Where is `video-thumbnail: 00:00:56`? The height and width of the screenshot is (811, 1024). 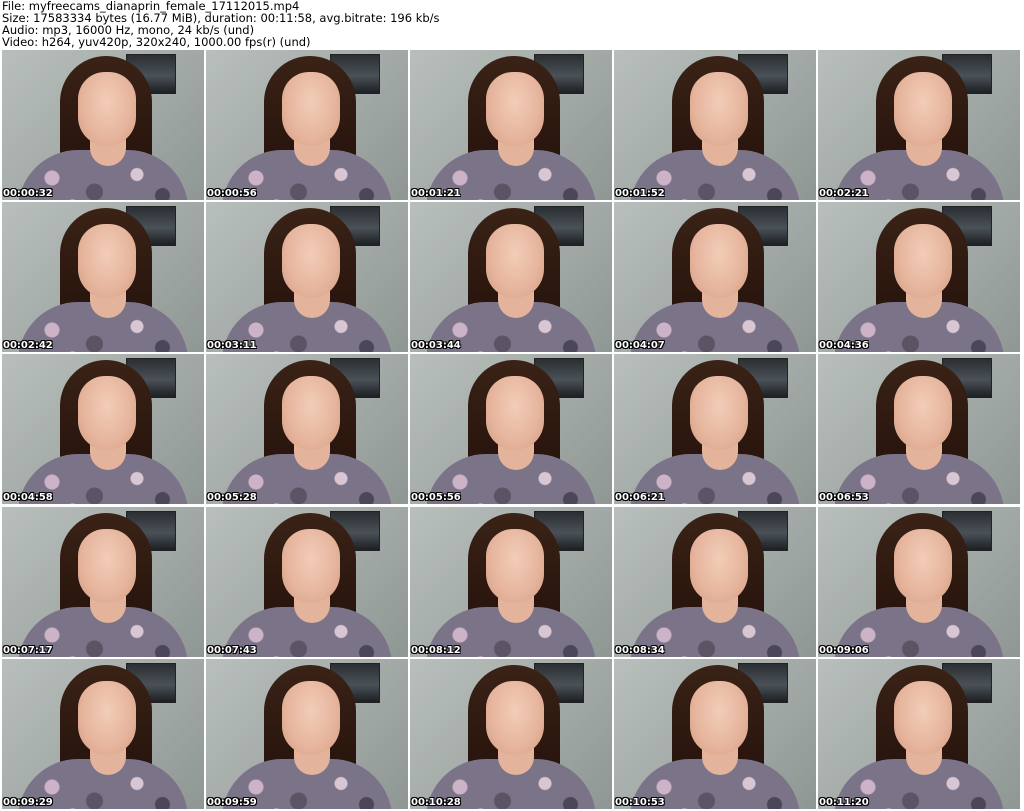 video-thumbnail: 00:00:56 is located at coordinates (307, 125).